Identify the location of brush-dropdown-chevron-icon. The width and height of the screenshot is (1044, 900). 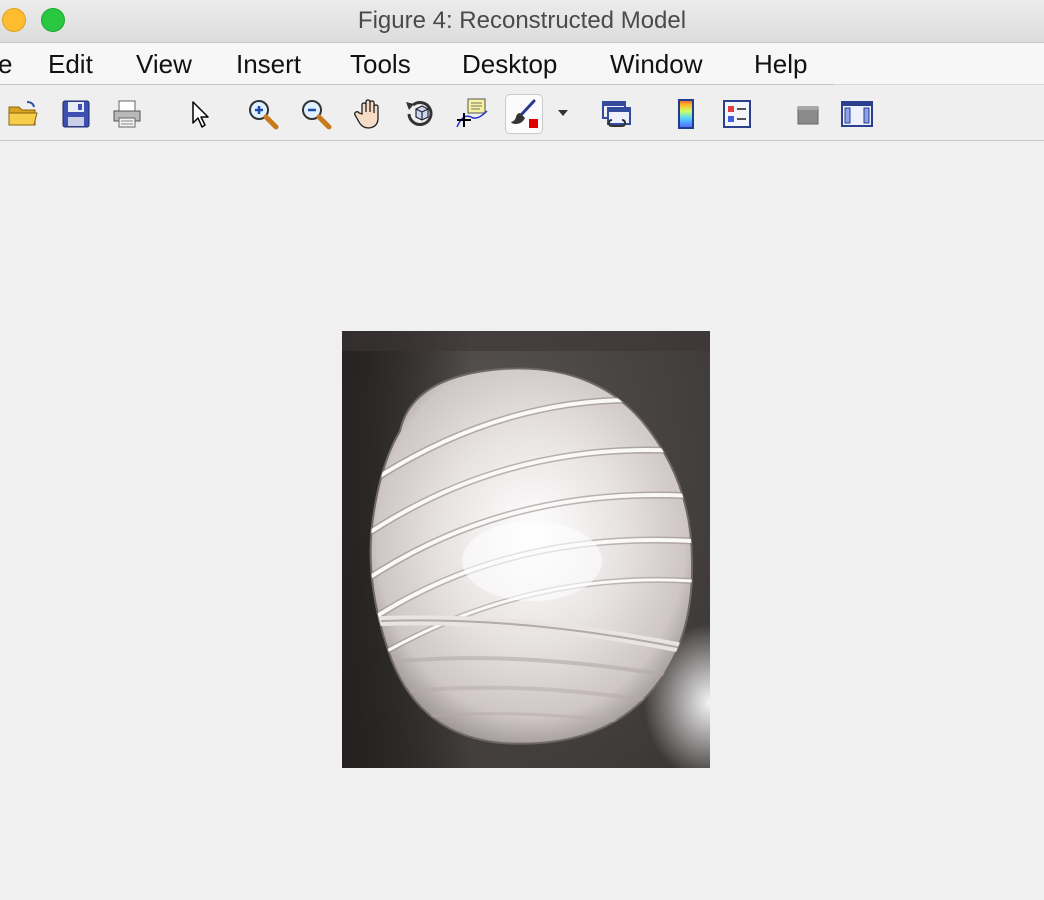
(563, 113).